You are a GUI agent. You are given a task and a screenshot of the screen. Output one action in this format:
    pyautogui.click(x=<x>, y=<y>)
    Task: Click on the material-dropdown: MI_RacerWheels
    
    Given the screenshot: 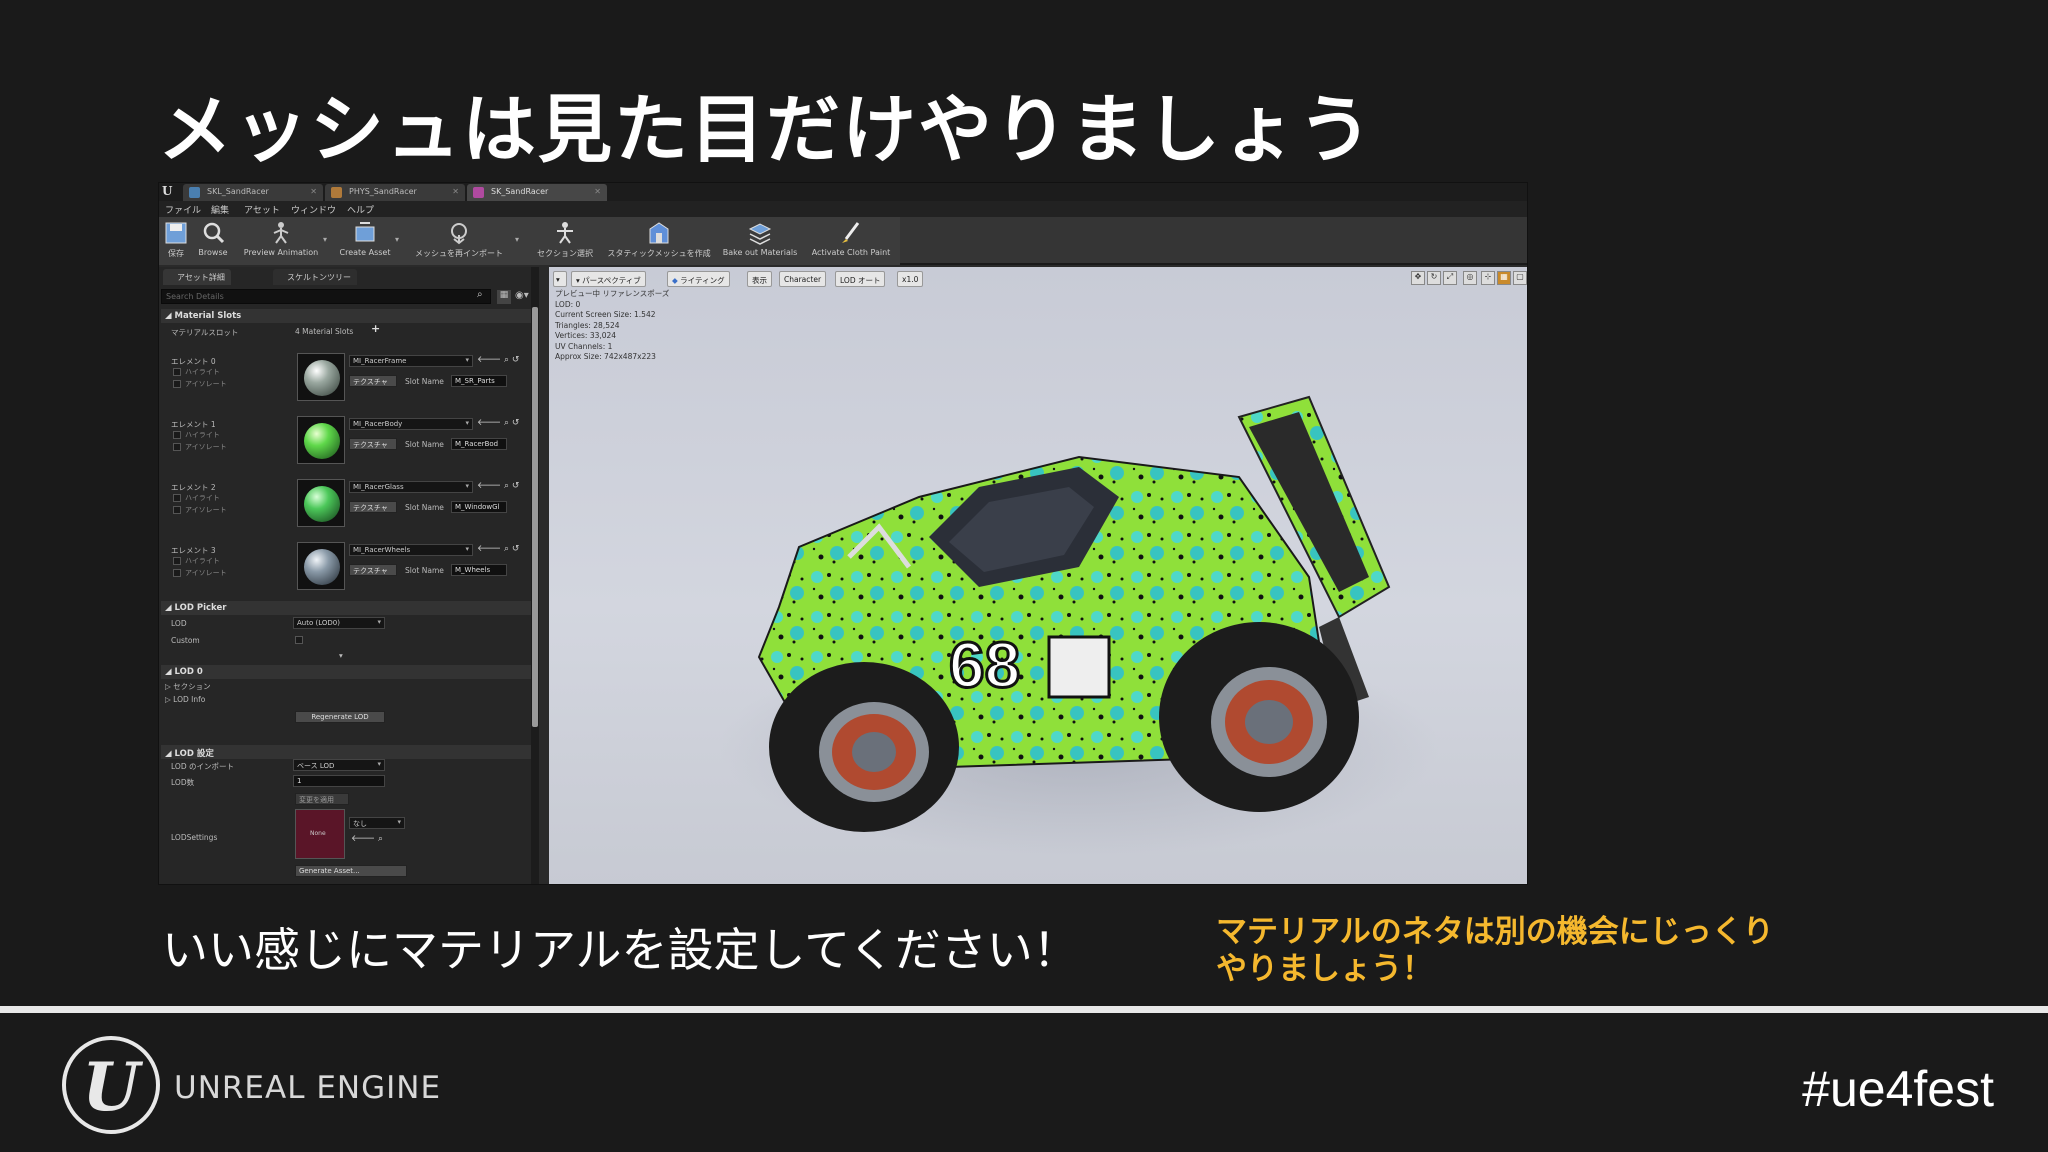 What is the action you would take?
    pyautogui.click(x=411, y=550)
    